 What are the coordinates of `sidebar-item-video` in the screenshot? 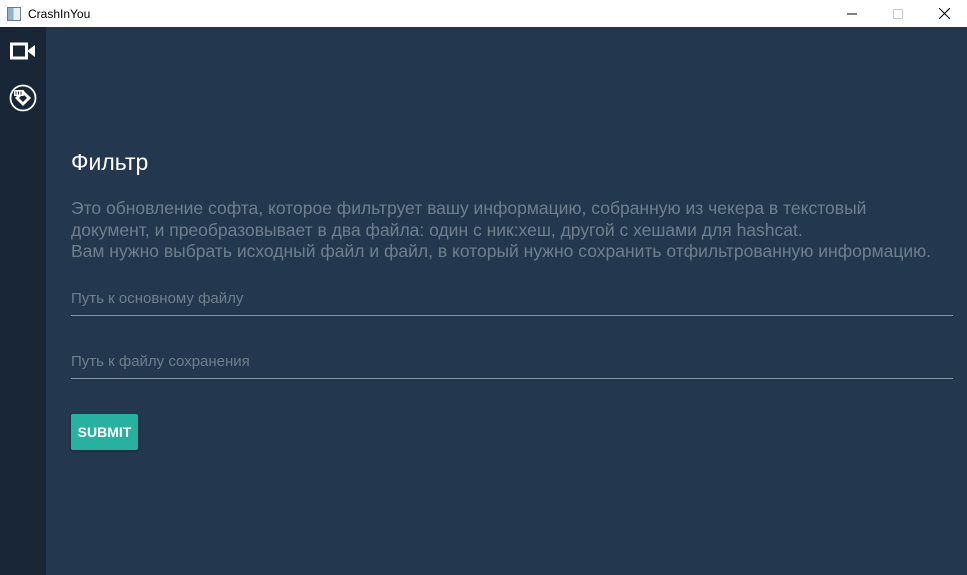 It's located at (23, 51).